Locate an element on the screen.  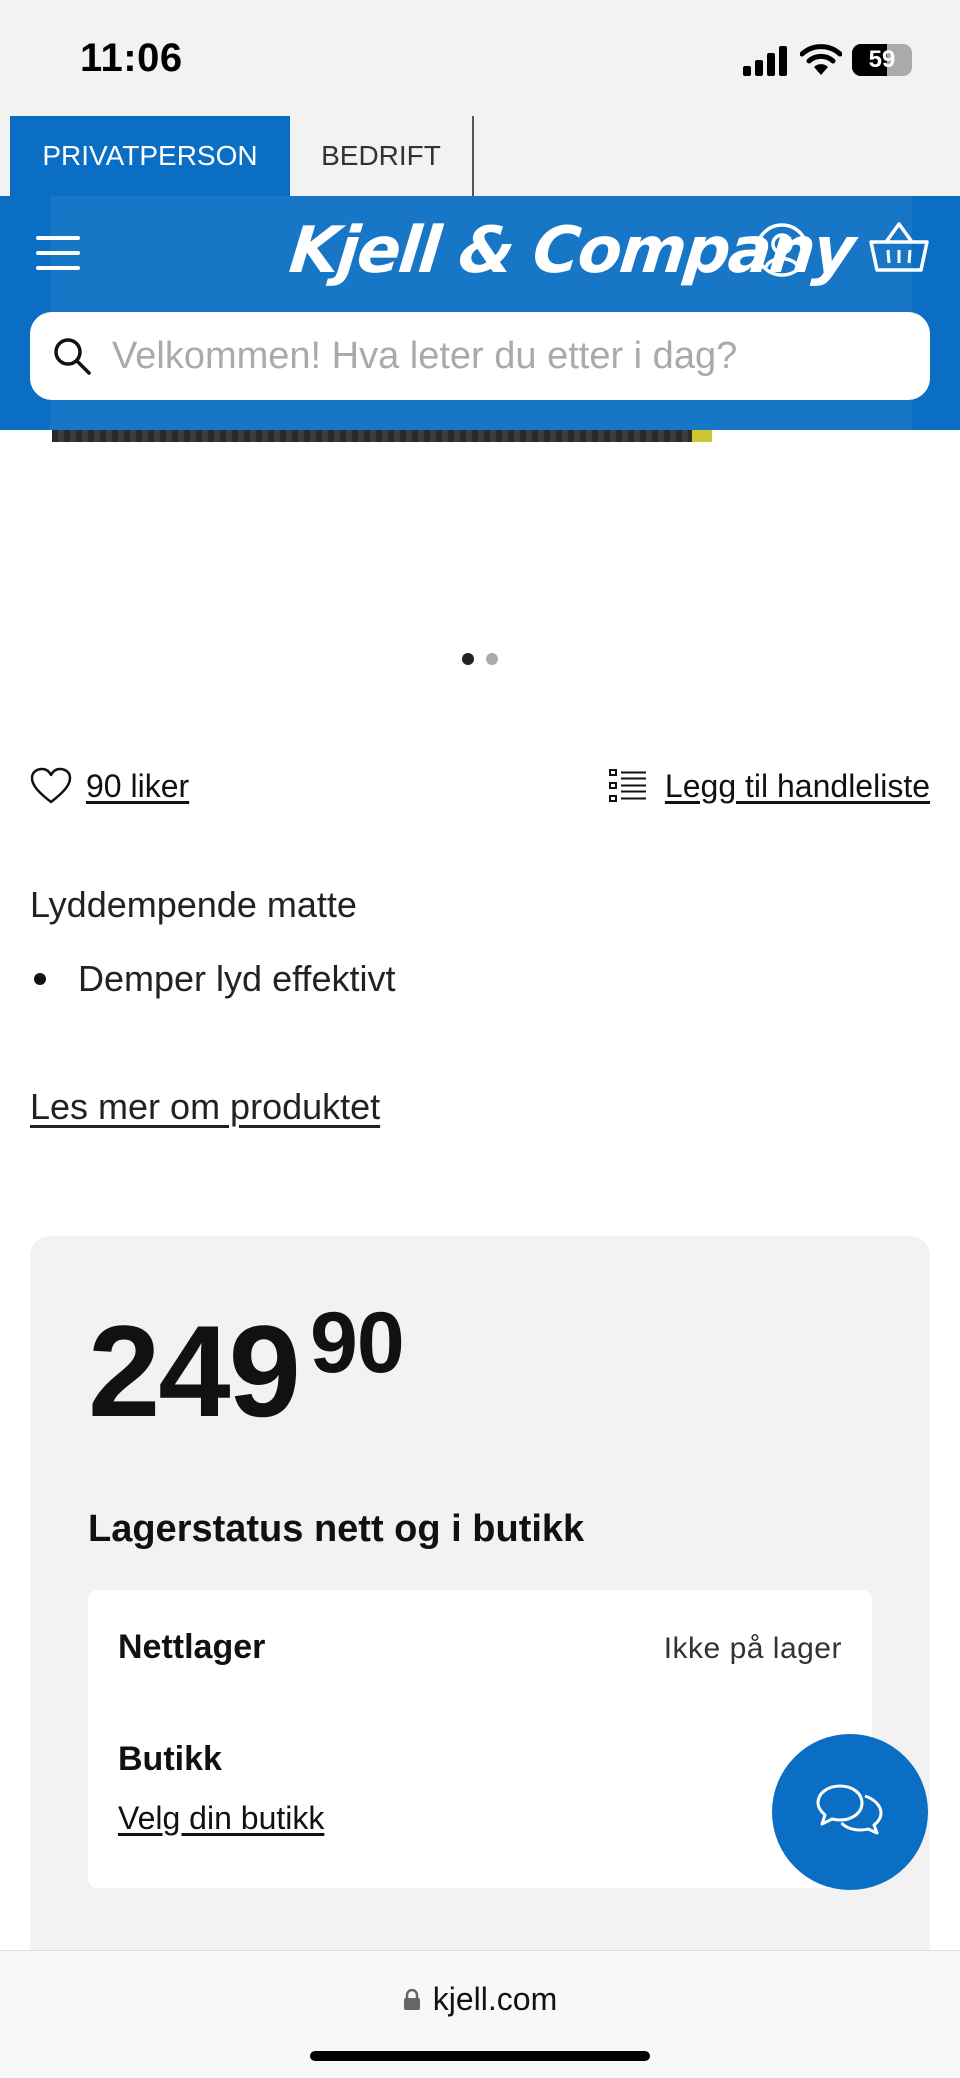
carousel-indicator is located at coordinates (484, 659).